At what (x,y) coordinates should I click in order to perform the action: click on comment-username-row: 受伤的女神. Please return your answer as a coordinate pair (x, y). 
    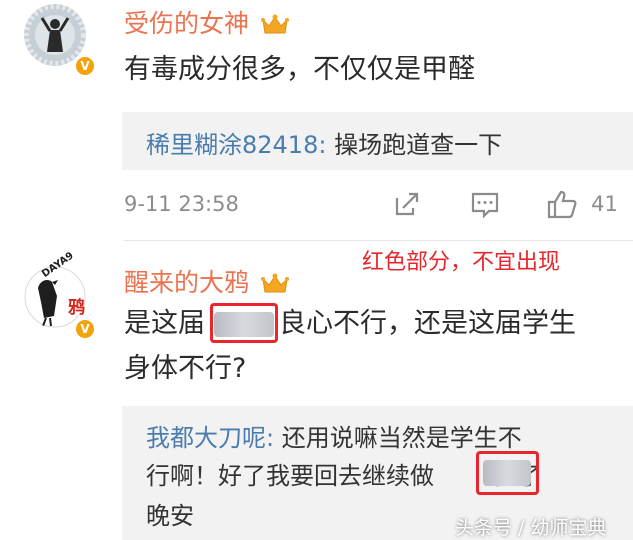
    Looking at the image, I should click on (206, 22).